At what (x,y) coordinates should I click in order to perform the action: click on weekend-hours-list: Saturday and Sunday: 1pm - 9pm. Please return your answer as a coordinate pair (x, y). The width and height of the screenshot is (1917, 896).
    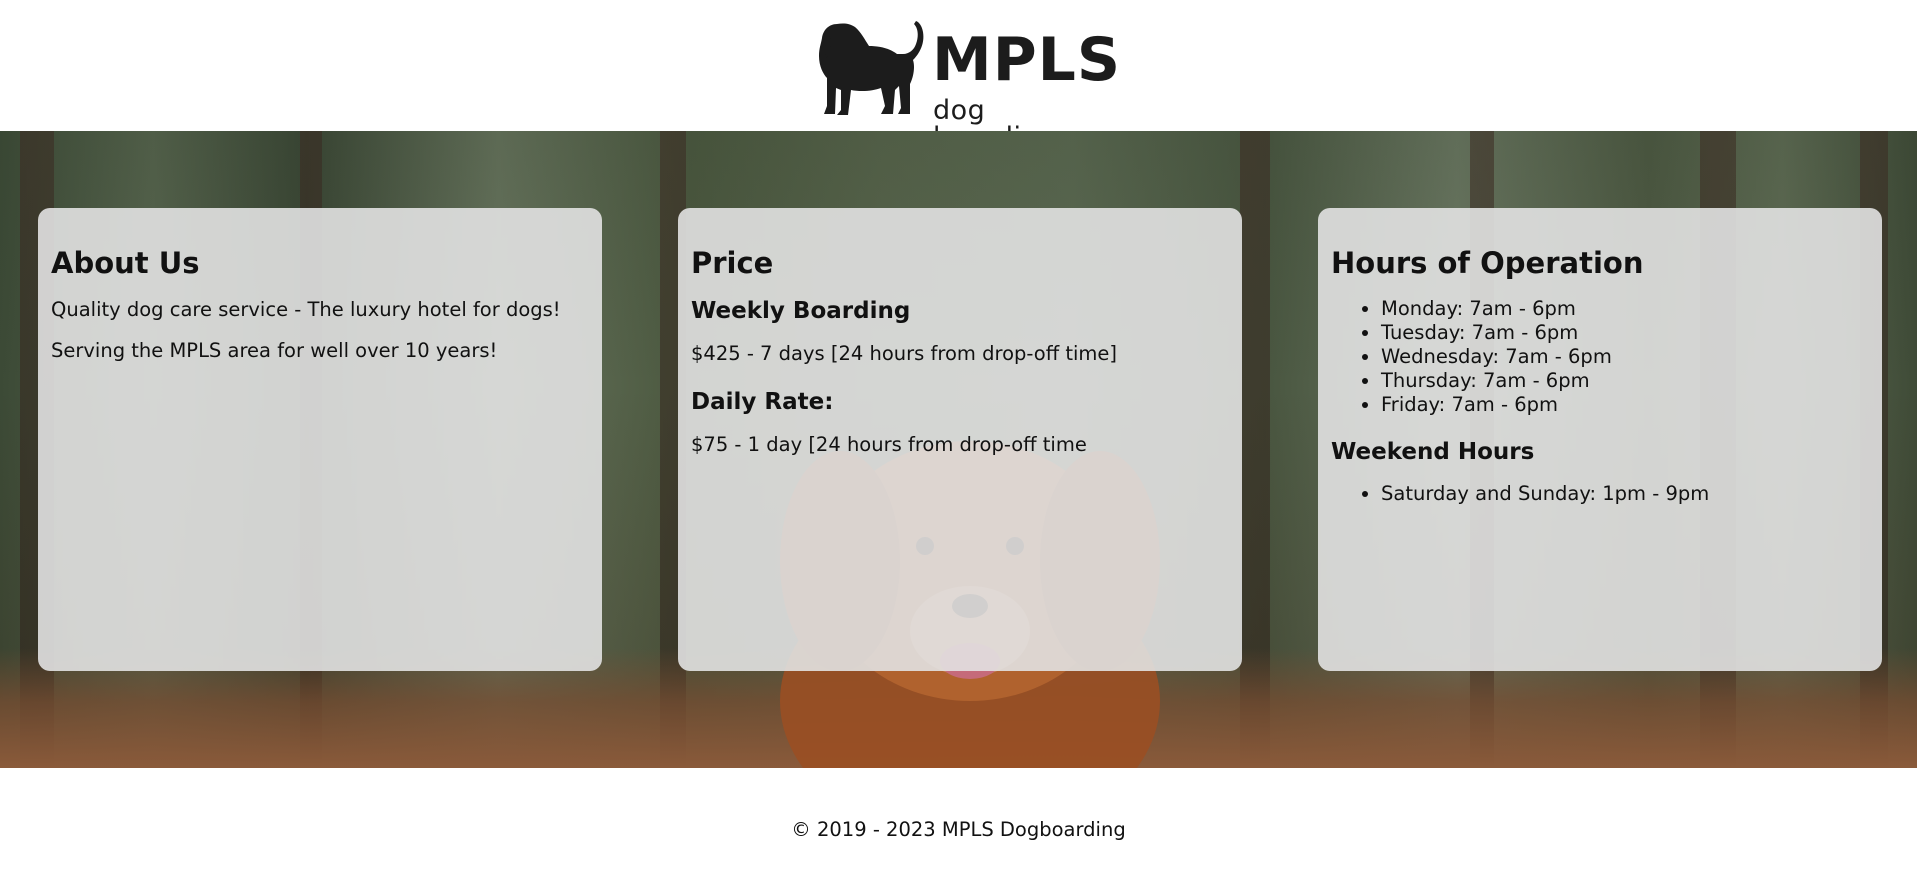
    Looking at the image, I should click on (1600, 494).